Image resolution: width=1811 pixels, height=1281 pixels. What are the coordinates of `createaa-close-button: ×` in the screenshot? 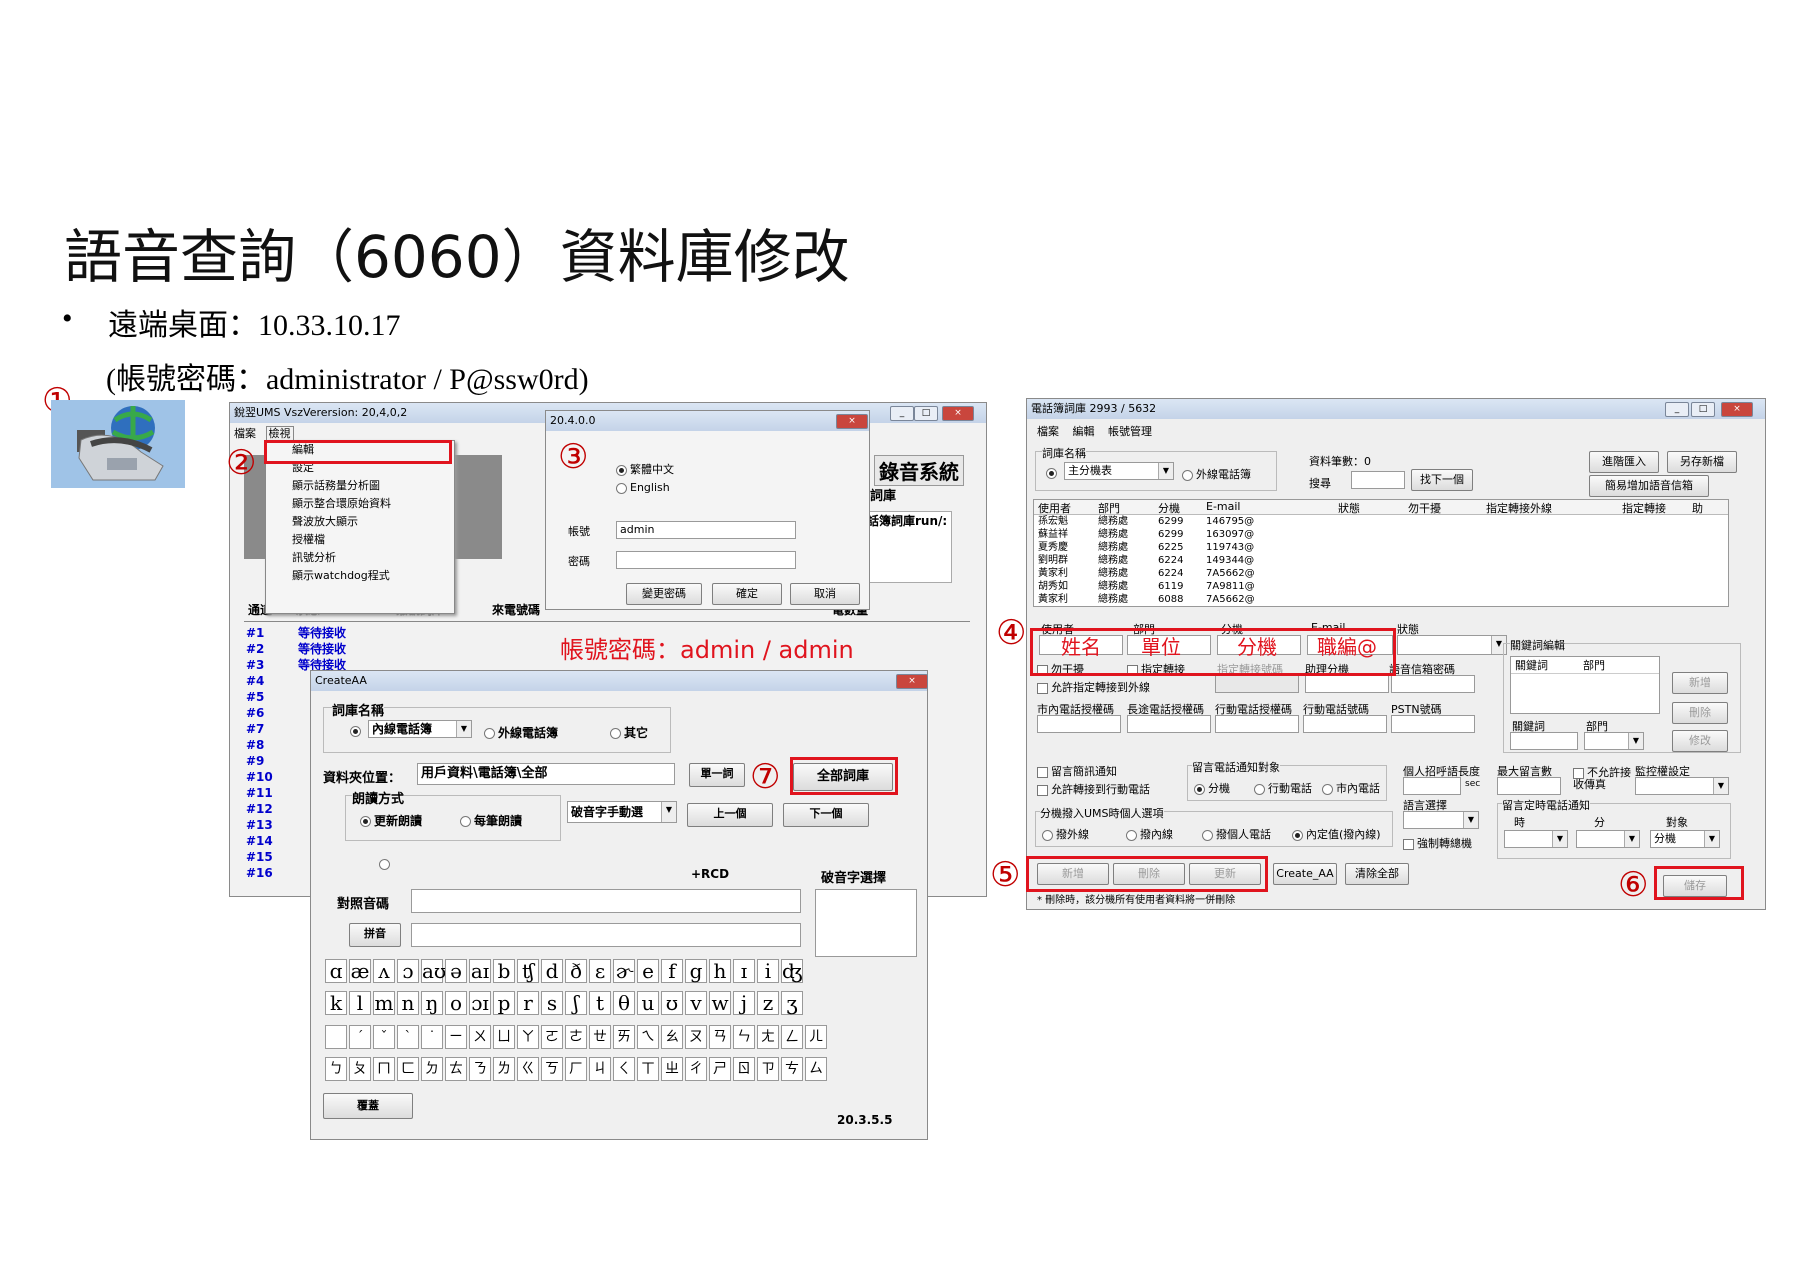 It's located at (912, 681).